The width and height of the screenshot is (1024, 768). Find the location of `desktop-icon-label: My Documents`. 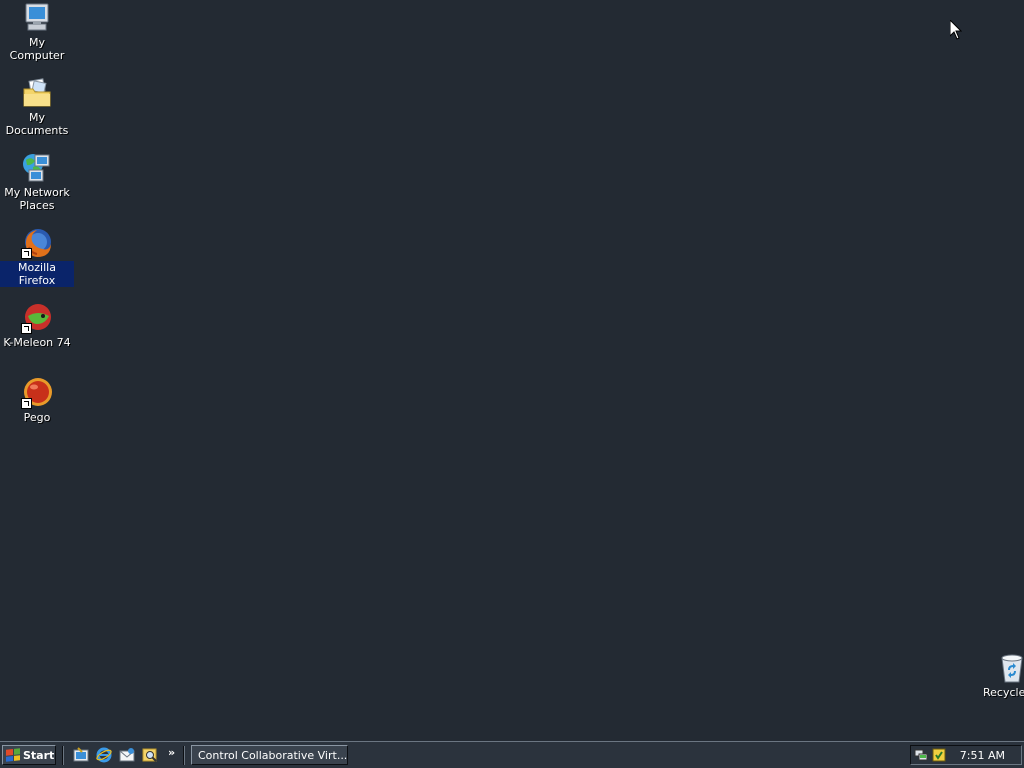

desktop-icon-label: My Documents is located at coordinates (37, 124).